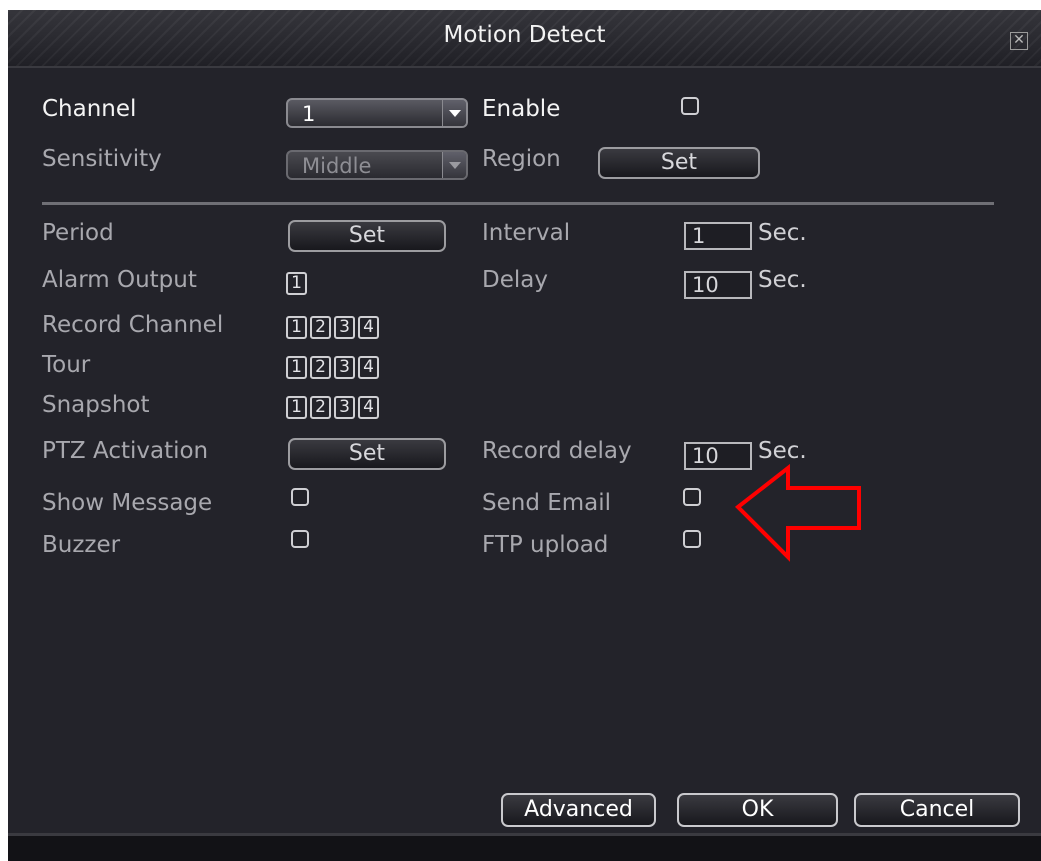  What do you see at coordinates (690, 106) in the screenshot?
I see `enable-checkbox` at bounding box center [690, 106].